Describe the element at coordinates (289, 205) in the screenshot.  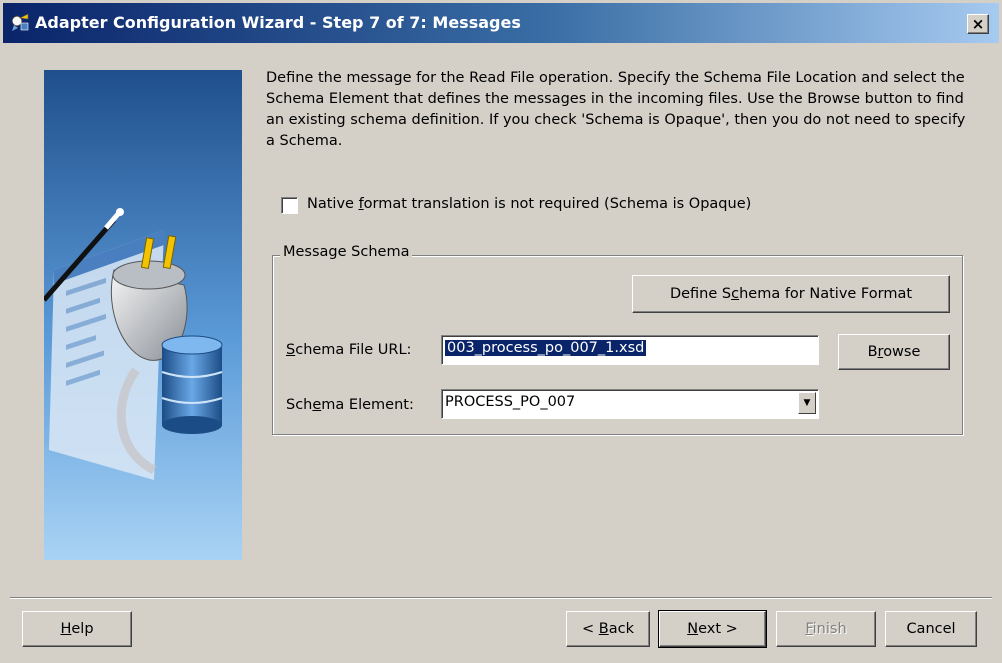
I see `schema-opaque-checkbox` at that location.